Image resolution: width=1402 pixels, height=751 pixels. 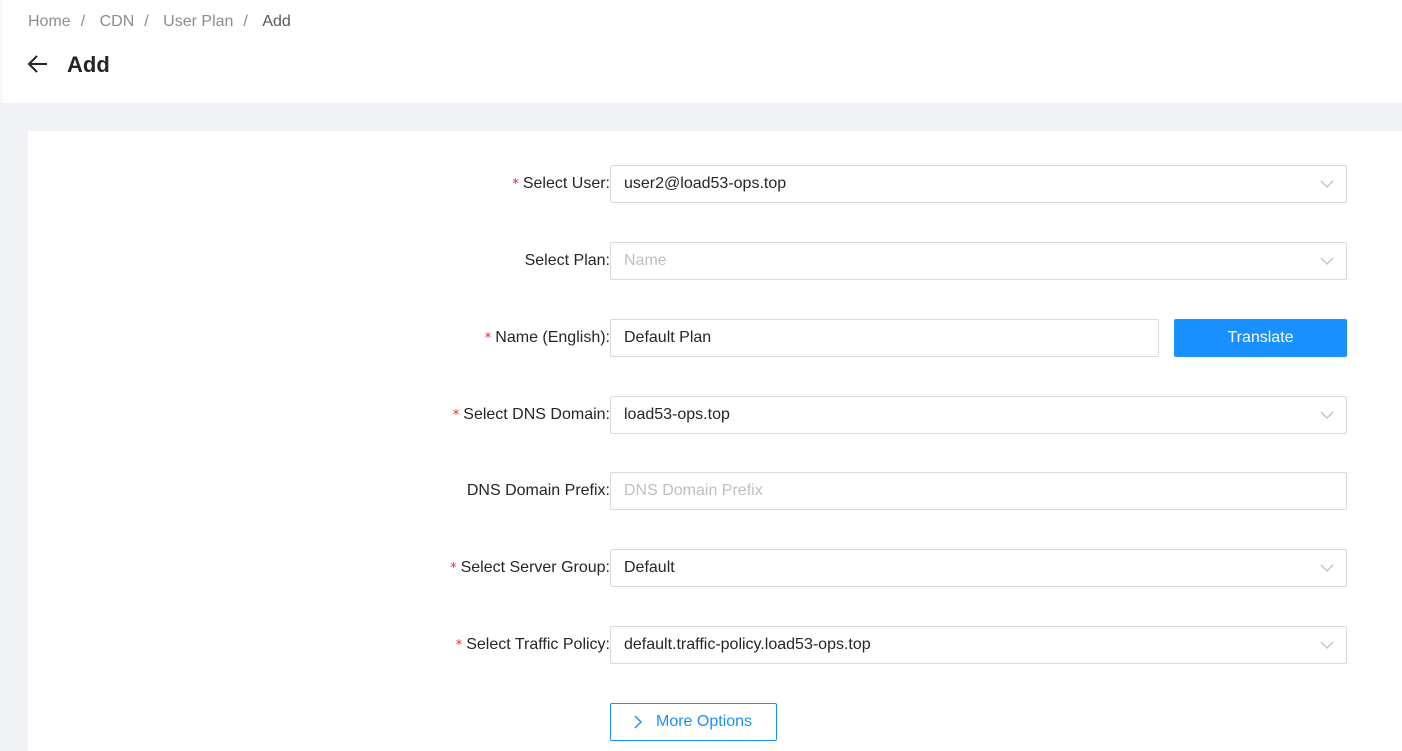 What do you see at coordinates (198, 22) in the screenshot?
I see `breadcrumb-user-plan: User Plan` at bounding box center [198, 22].